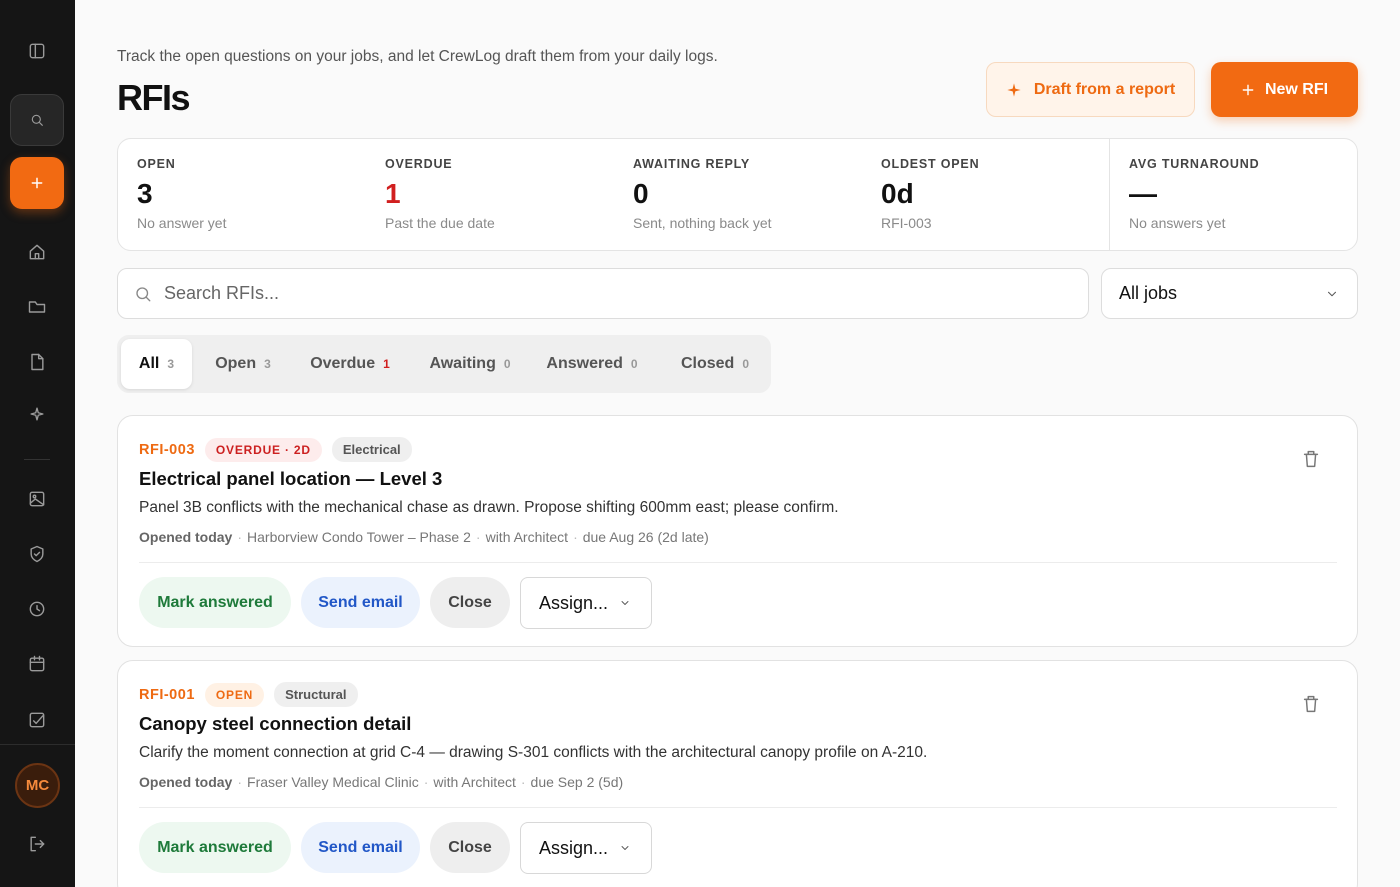  What do you see at coordinates (37, 609) in the screenshot?
I see `clock-icon` at bounding box center [37, 609].